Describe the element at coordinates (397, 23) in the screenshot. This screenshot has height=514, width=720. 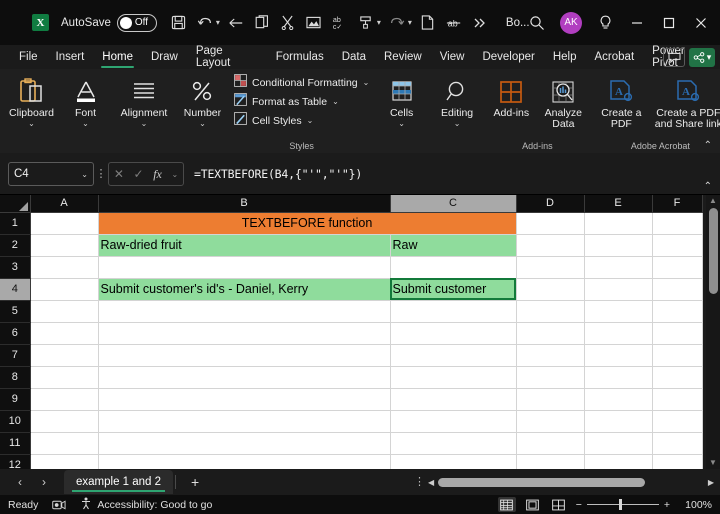
I see `redo-icon` at that location.